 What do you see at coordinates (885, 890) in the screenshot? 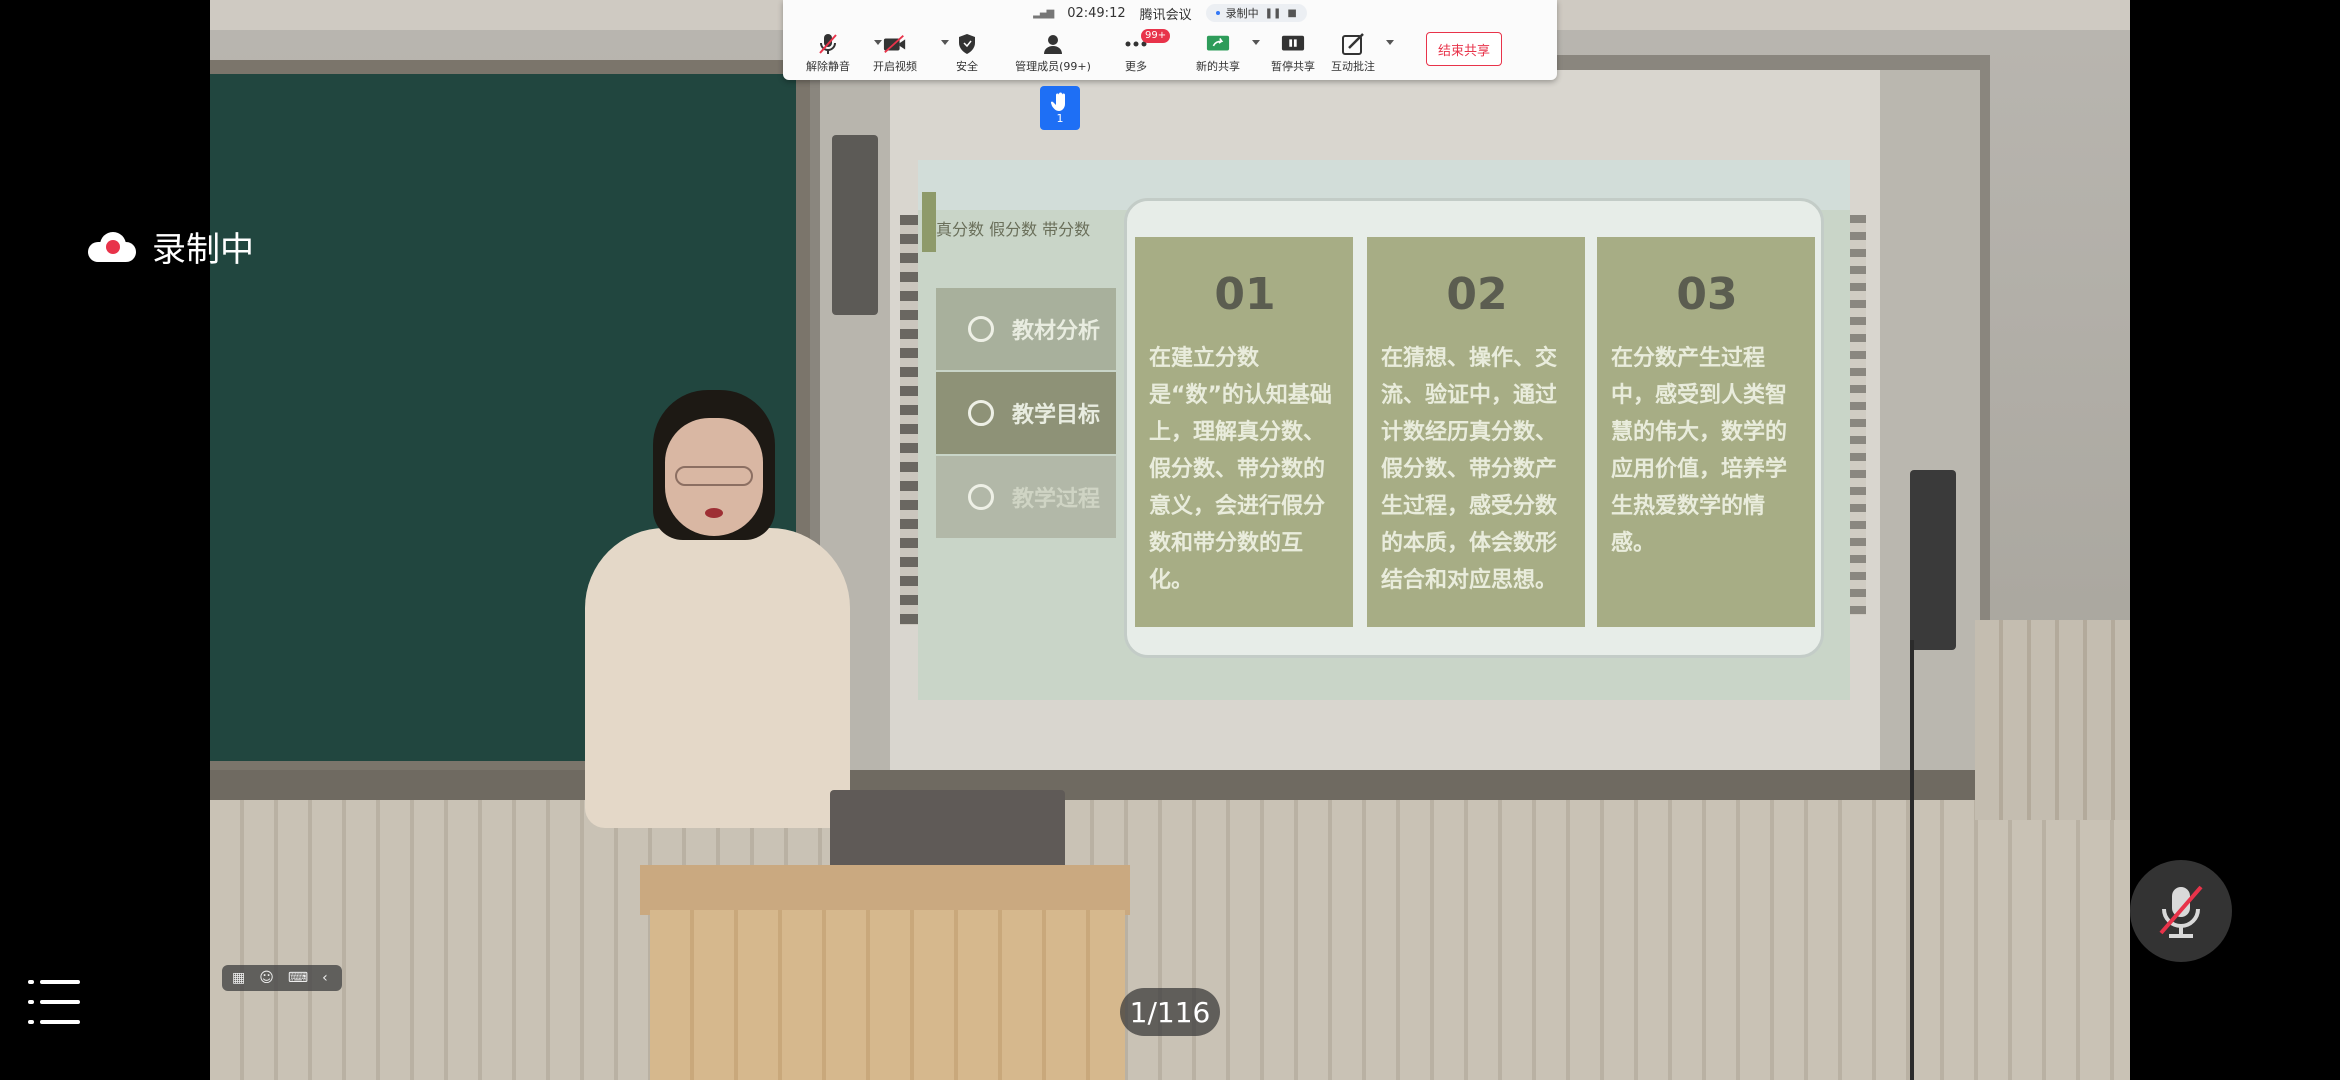
I see `podium-top` at bounding box center [885, 890].